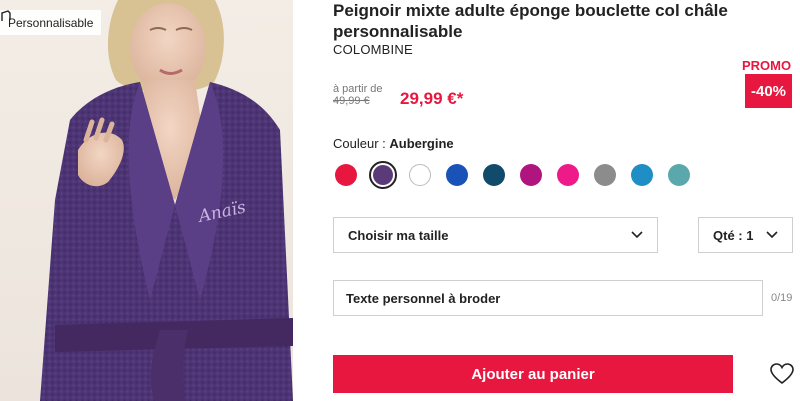 The width and height of the screenshot is (800, 401). I want to click on selected-color-name: Aubergine, so click(421, 143).